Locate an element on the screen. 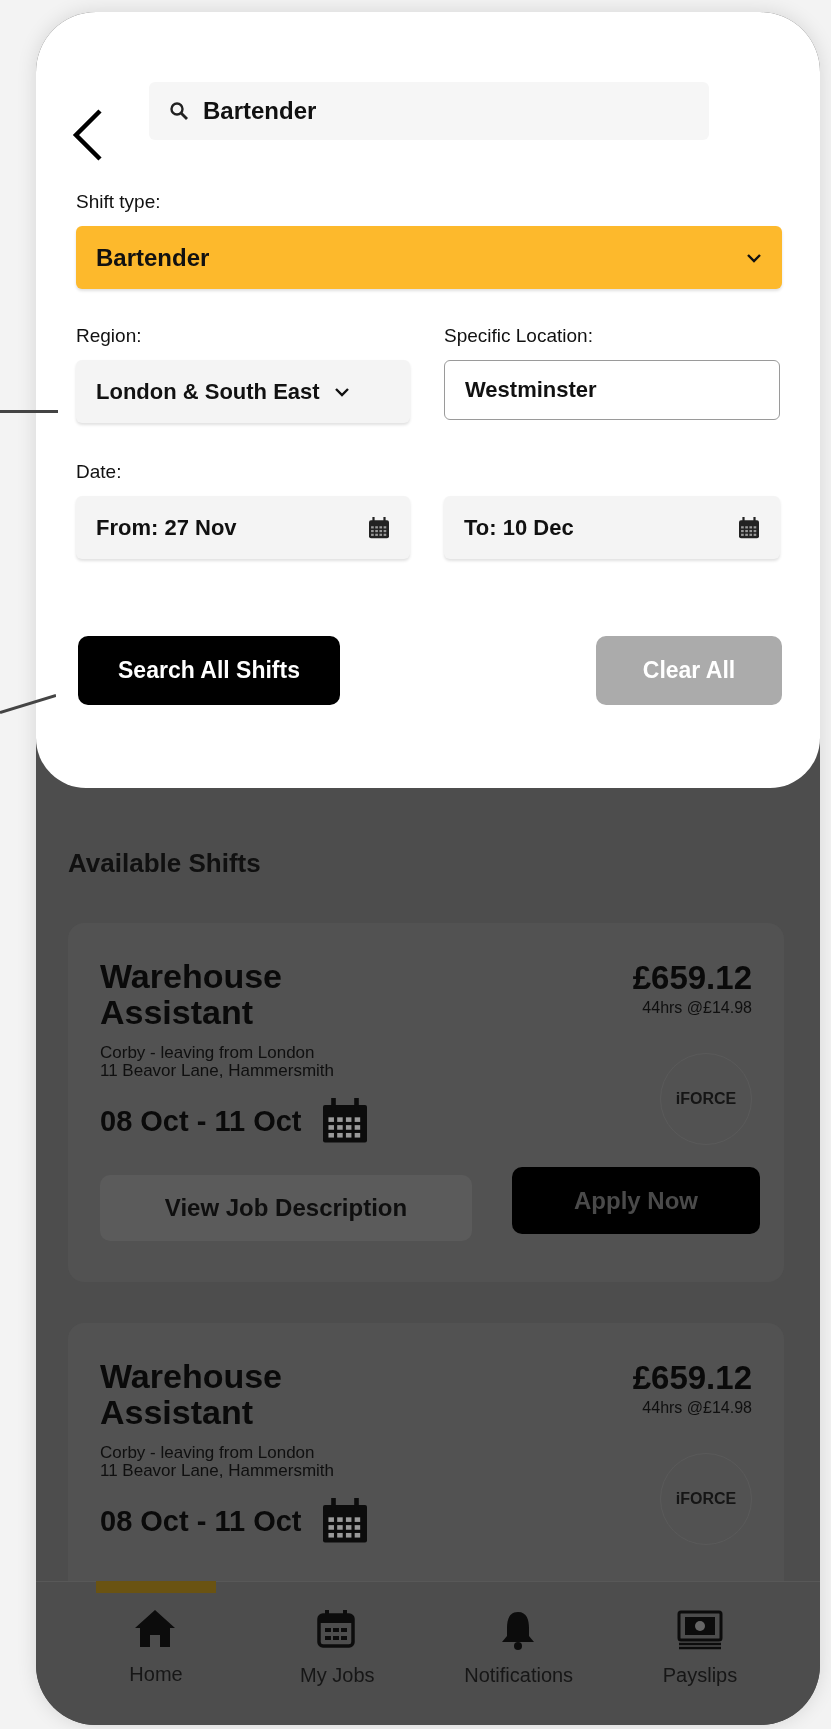  date-field: To: 10 Dec is located at coordinates (612, 527).